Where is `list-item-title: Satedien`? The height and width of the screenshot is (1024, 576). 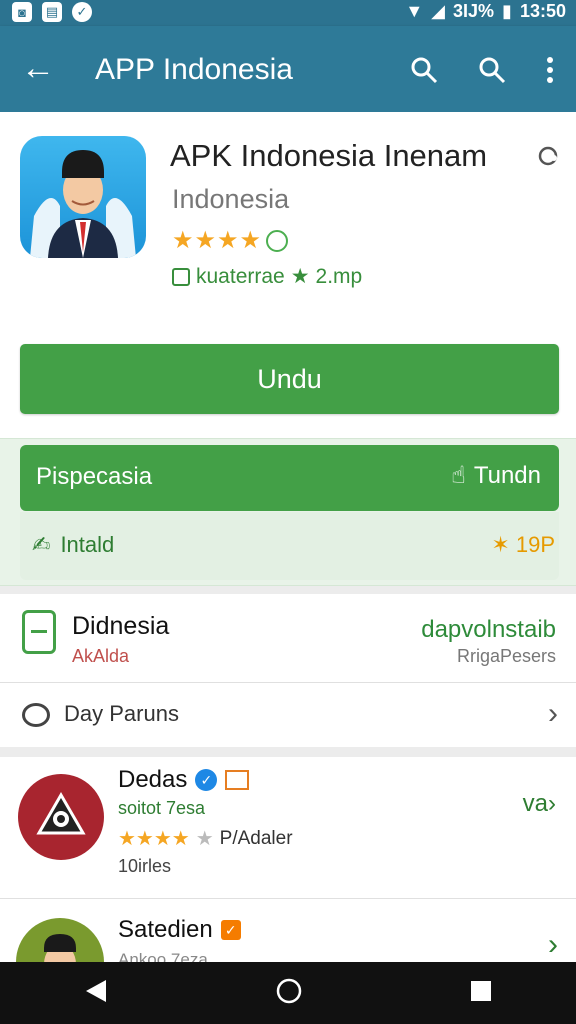 list-item-title: Satedien is located at coordinates (165, 929).